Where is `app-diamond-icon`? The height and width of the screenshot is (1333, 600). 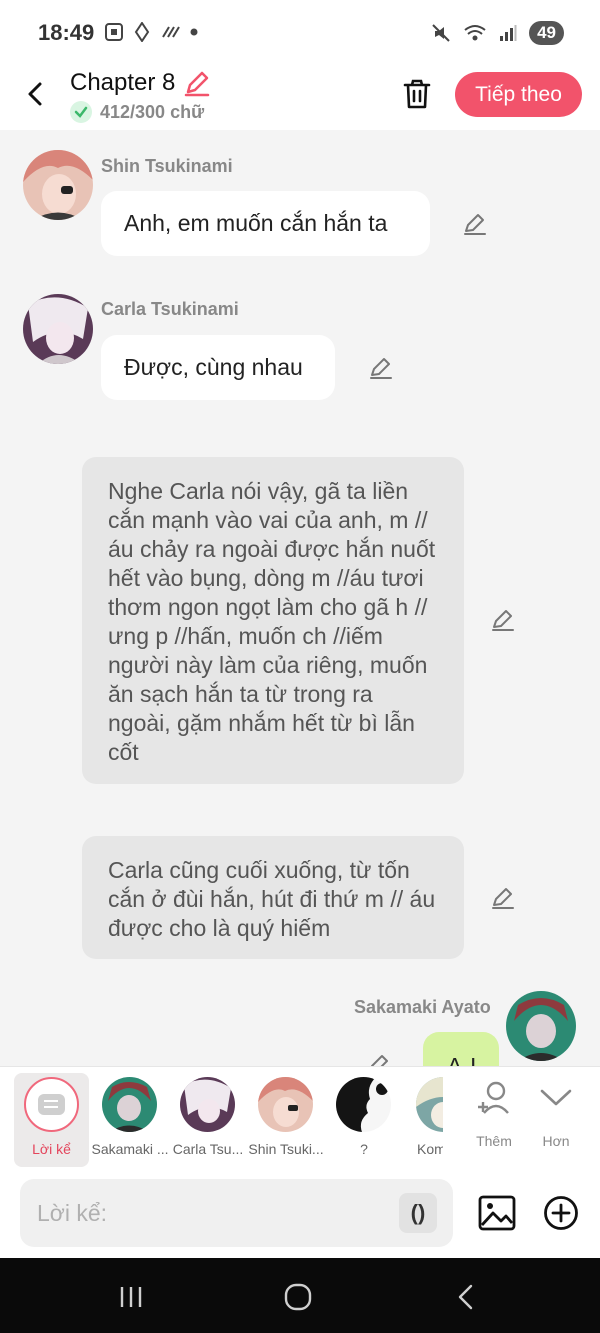
app-diamond-icon is located at coordinates (142, 32).